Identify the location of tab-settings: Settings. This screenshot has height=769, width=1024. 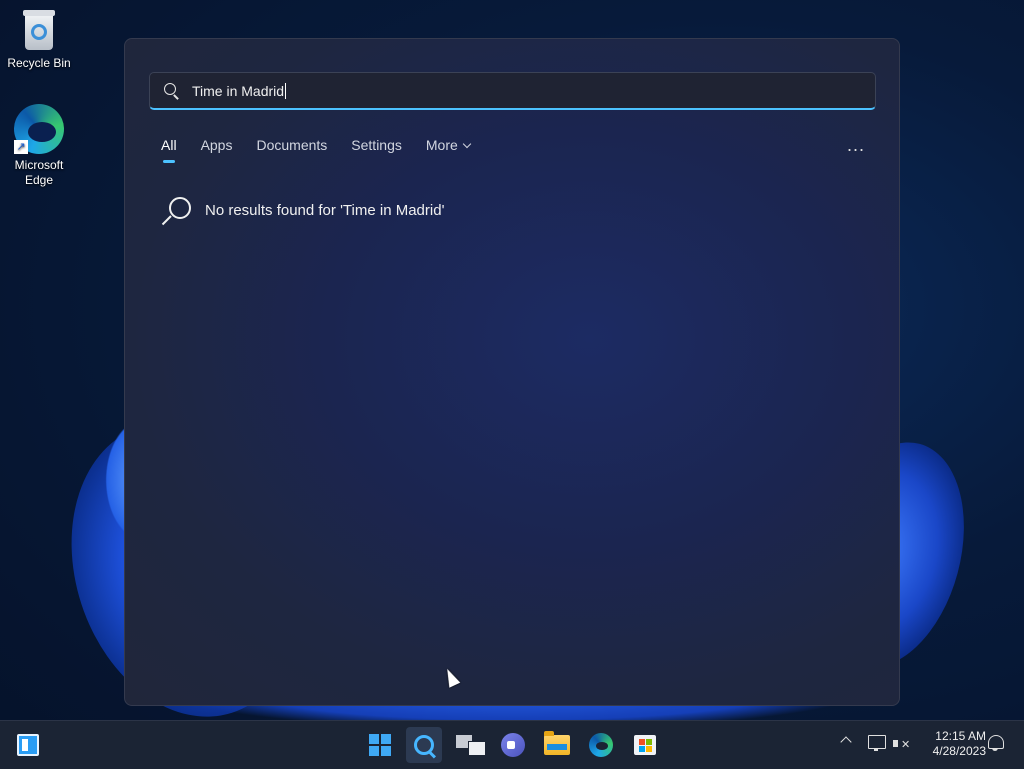
(376, 145).